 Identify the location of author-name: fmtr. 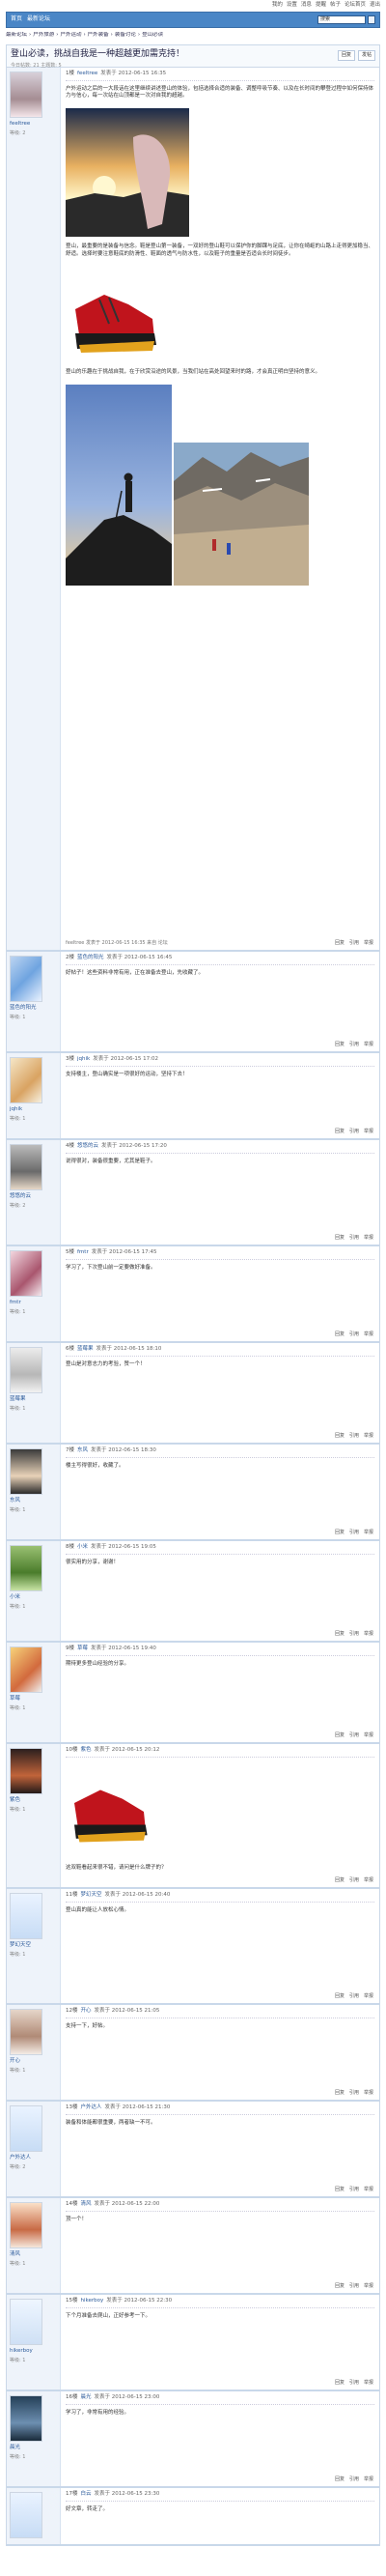
(33, 1303).